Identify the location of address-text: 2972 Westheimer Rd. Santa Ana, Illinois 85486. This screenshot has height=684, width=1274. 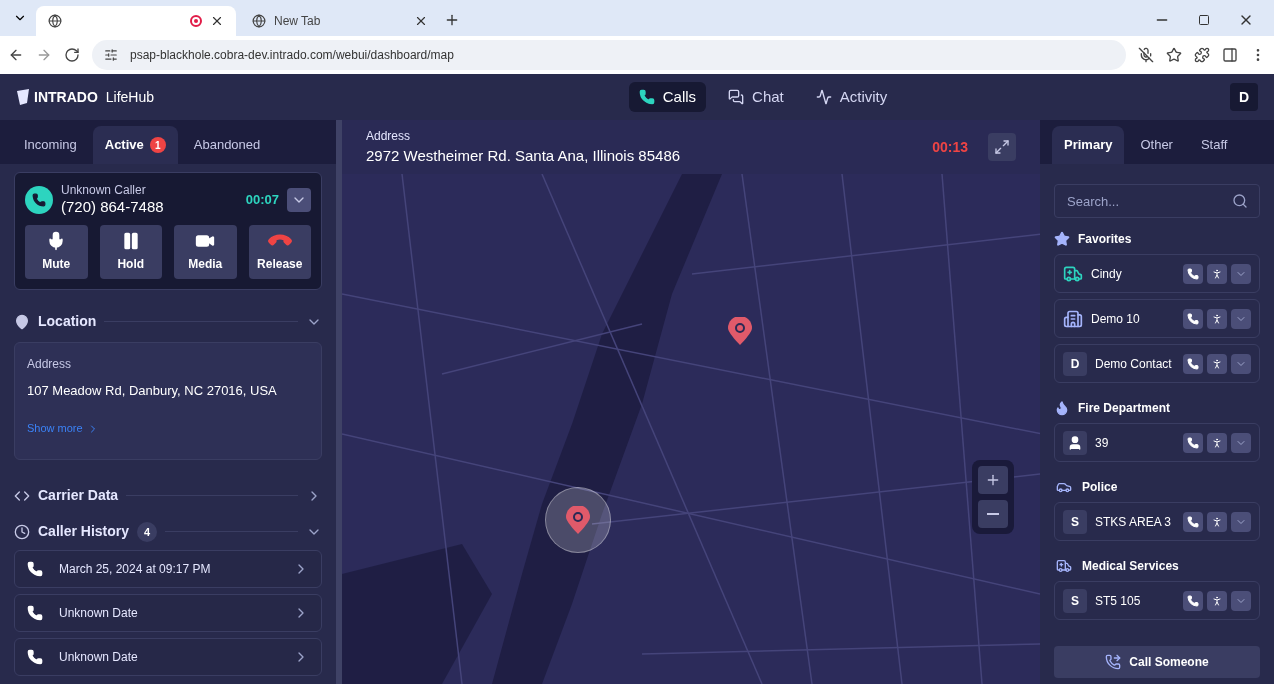
(523, 155).